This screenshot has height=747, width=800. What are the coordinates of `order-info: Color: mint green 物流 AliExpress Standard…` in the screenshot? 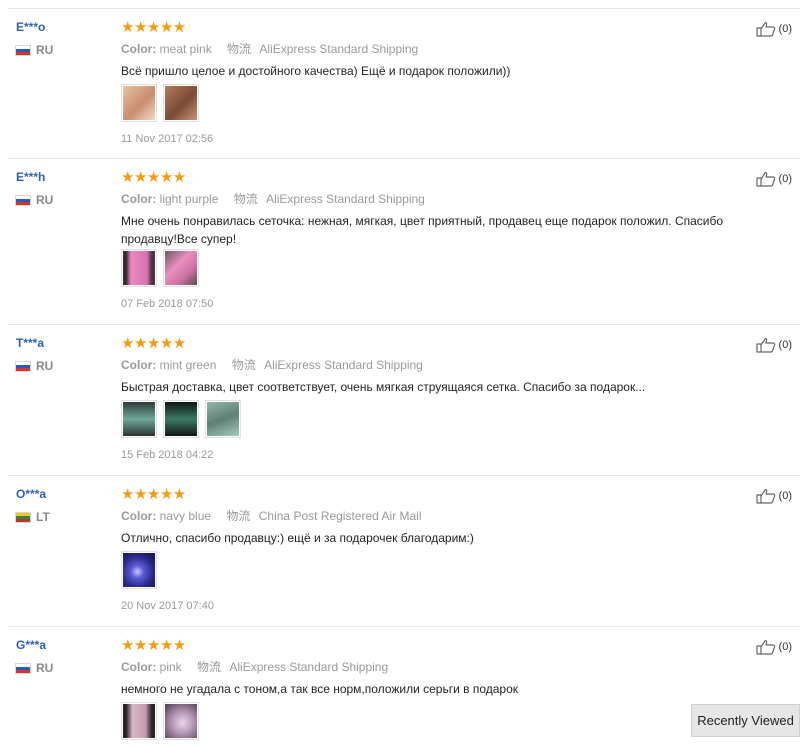 It's located at (272, 364).